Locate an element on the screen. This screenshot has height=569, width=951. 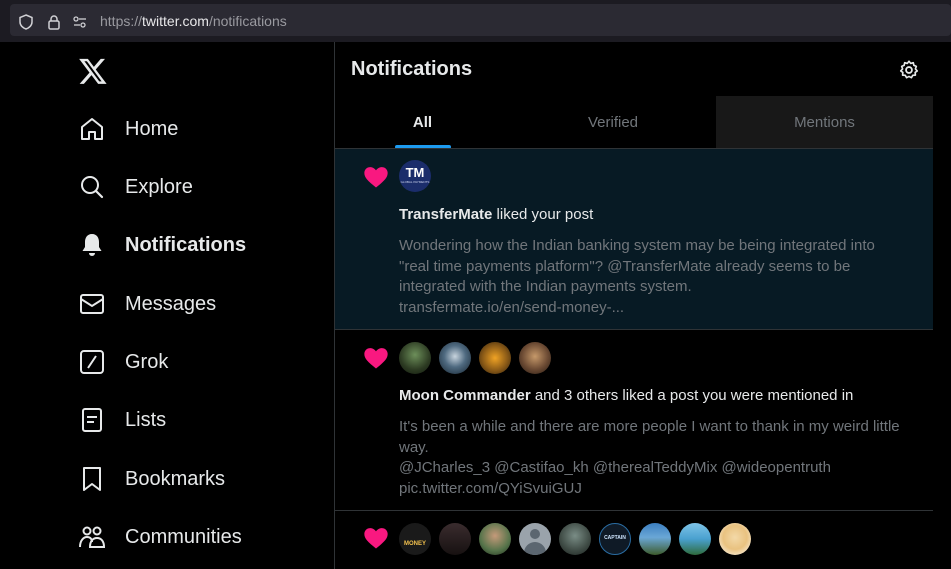
avatar-label: MONEY is located at coordinates (414, 544).